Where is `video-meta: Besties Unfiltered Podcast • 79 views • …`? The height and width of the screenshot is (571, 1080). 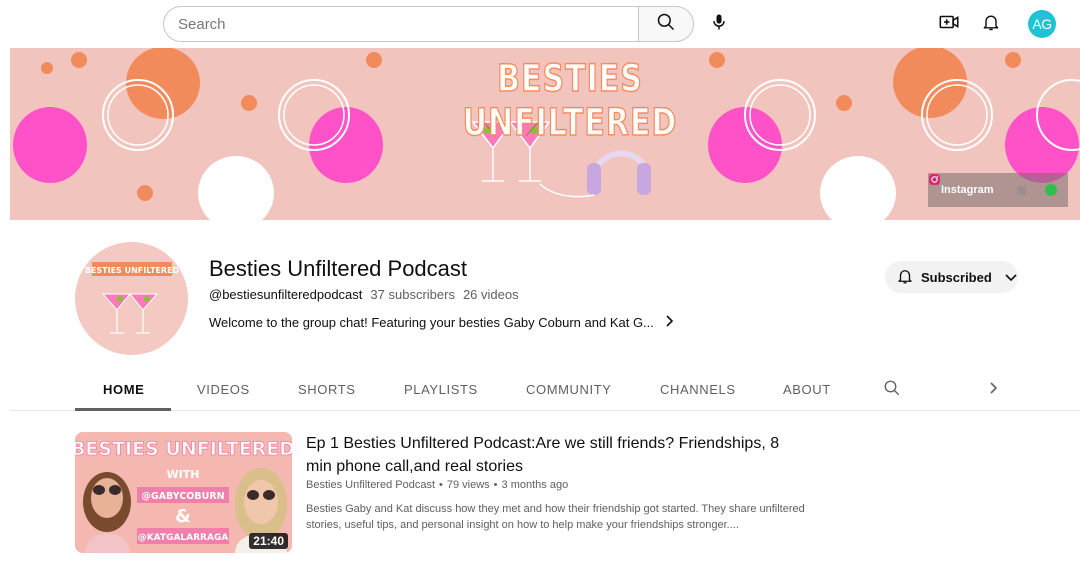 video-meta: Besties Unfiltered Podcast • 79 views • … is located at coordinates (437, 485).